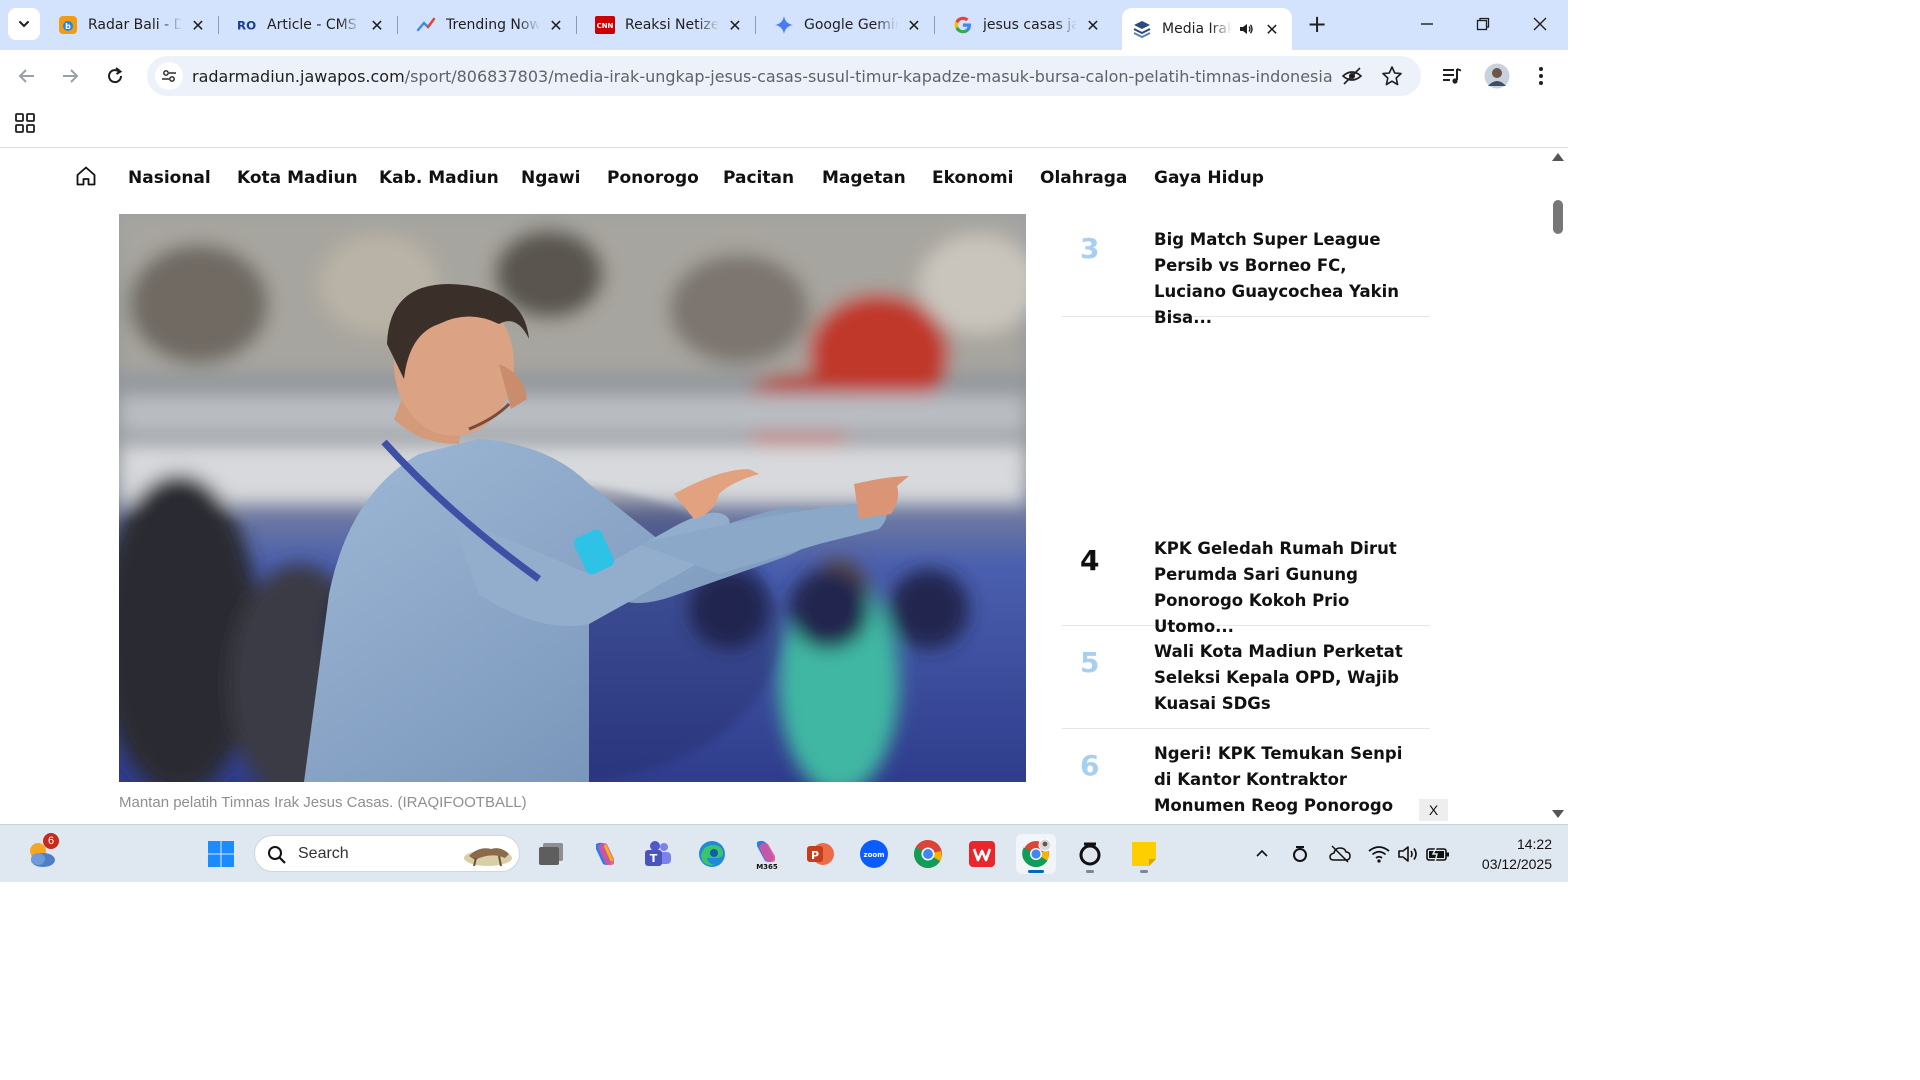  Describe the element at coordinates (1209, 178) in the screenshot. I see `nav-gaya-hidup: Gaya Hidup` at that location.